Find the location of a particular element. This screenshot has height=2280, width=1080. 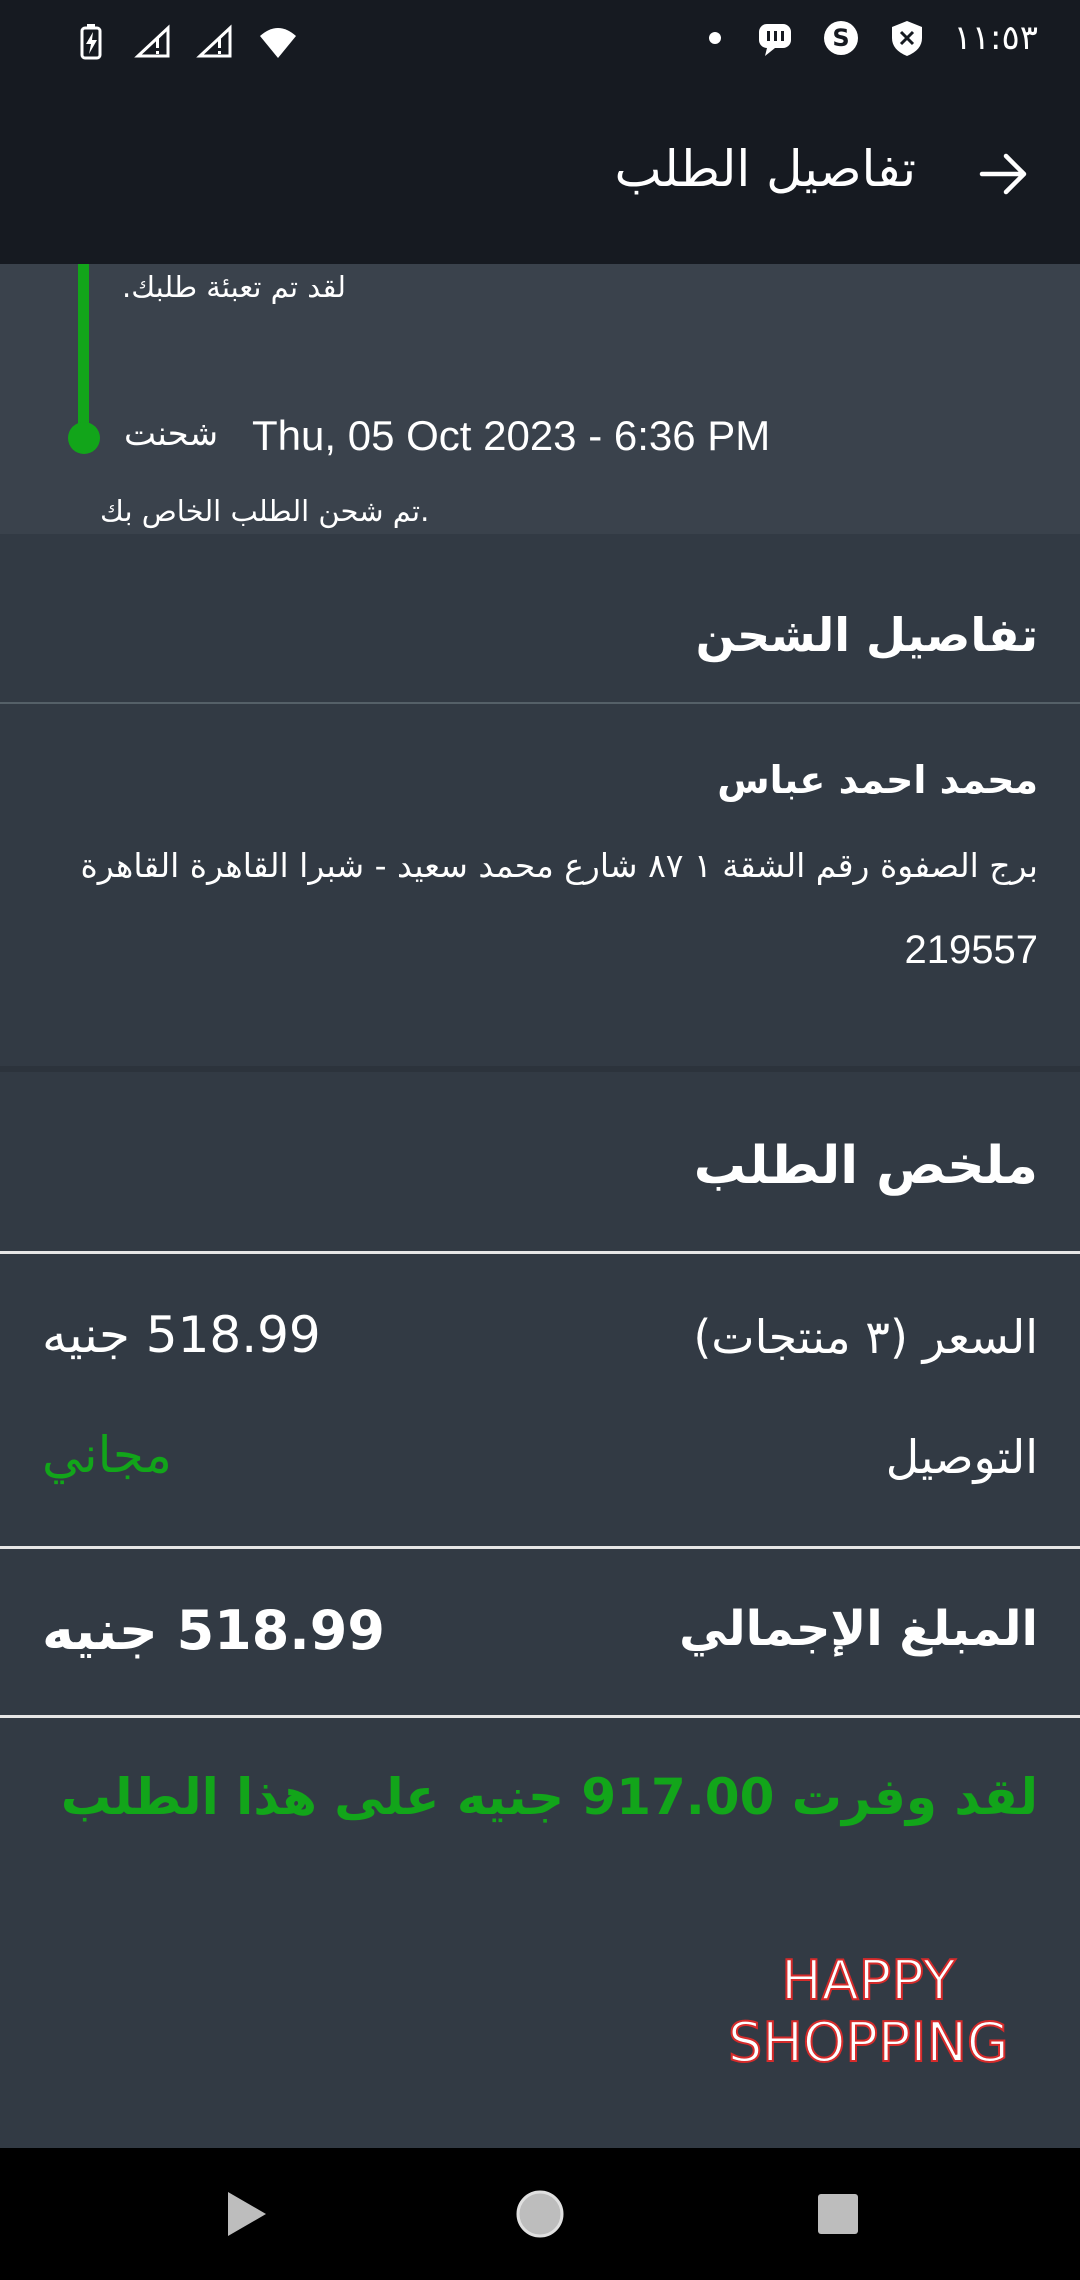

status-time: ١١:٥٣ is located at coordinates (995, 38).